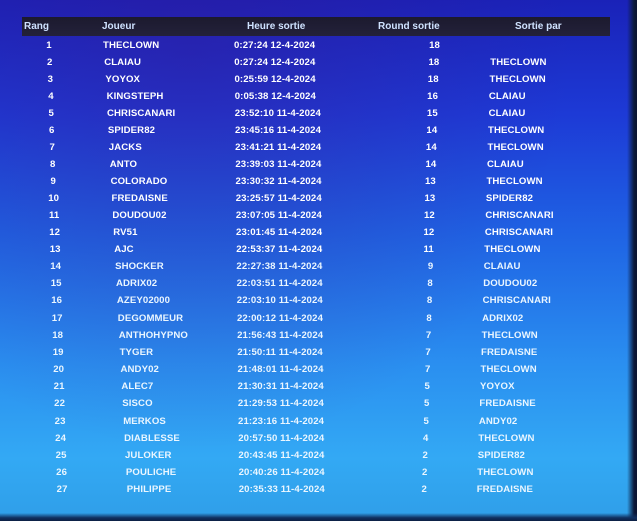 The image size is (637, 521). Describe the element at coordinates (51, 130) in the screenshot. I see `rank-cell: 6` at that location.